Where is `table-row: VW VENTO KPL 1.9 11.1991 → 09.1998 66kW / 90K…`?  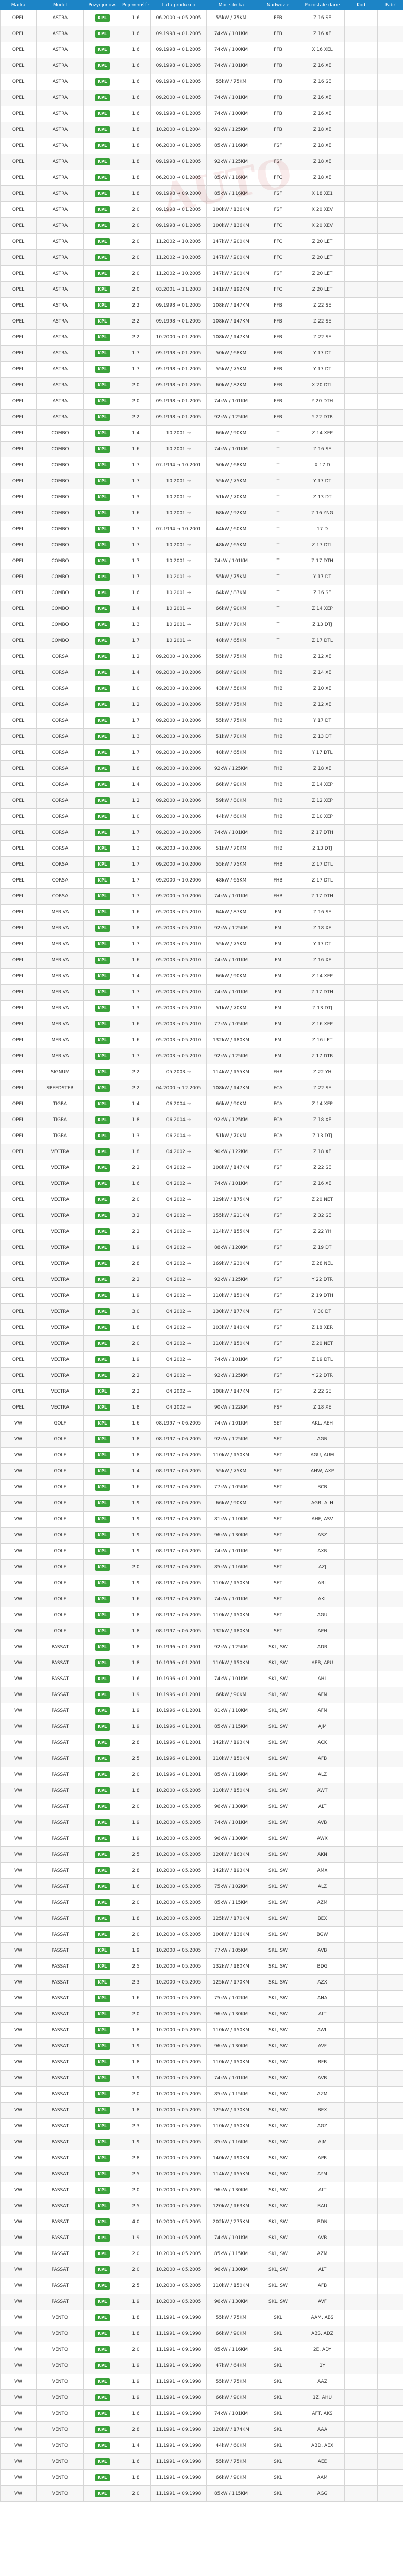
table-row: VW VENTO KPL 1.9 11.1991 → 09.1998 66kW / 90K… is located at coordinates (202, 2397).